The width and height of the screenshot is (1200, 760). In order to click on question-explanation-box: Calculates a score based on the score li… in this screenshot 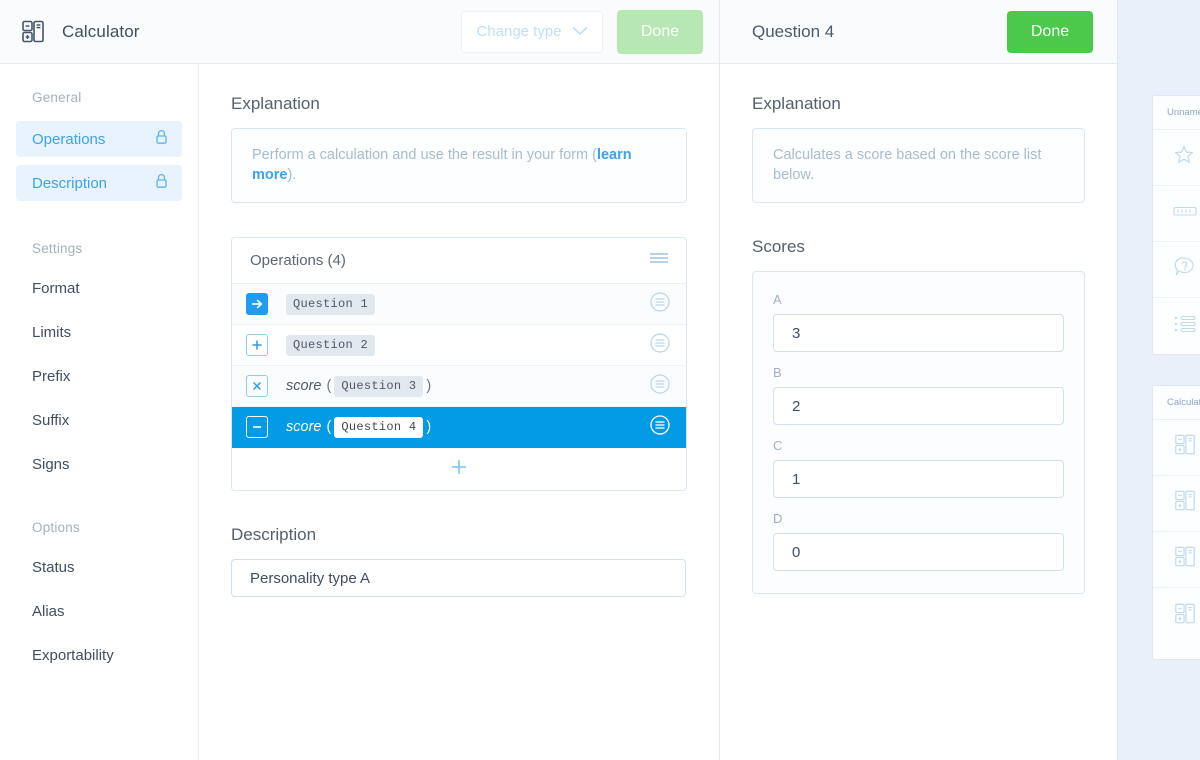, I will do `click(918, 166)`.